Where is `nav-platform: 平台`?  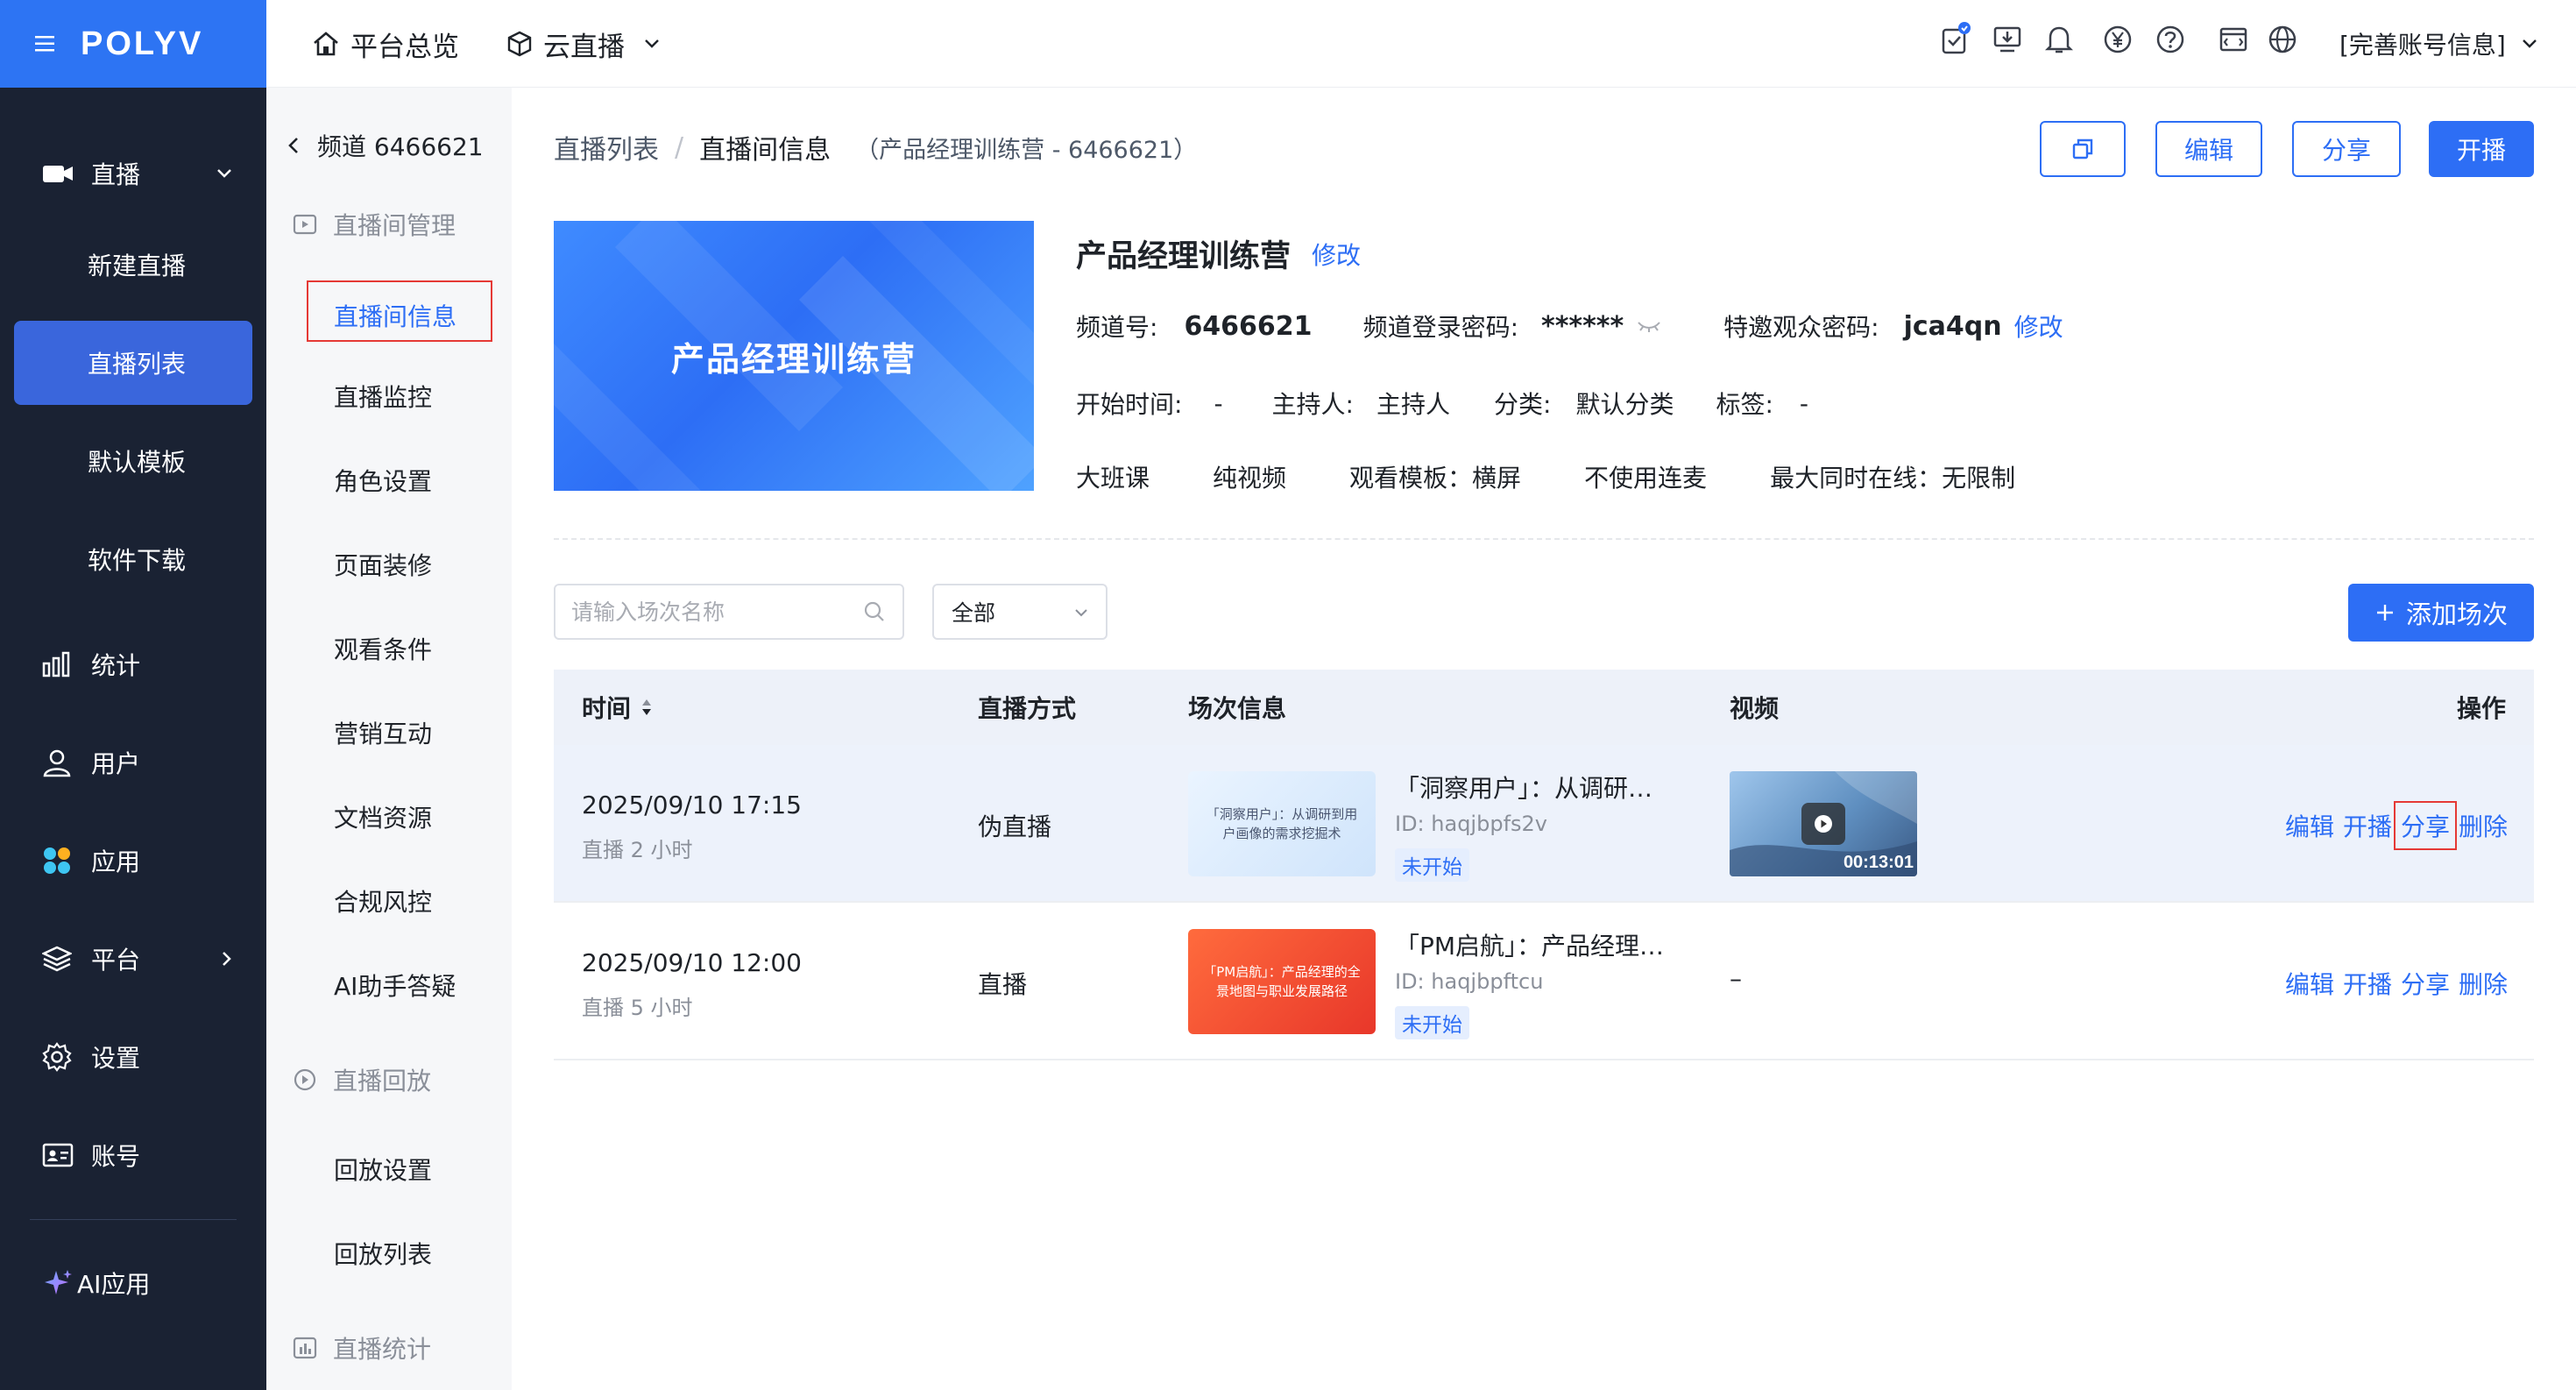
nav-platform: 平台 is located at coordinates (133, 959).